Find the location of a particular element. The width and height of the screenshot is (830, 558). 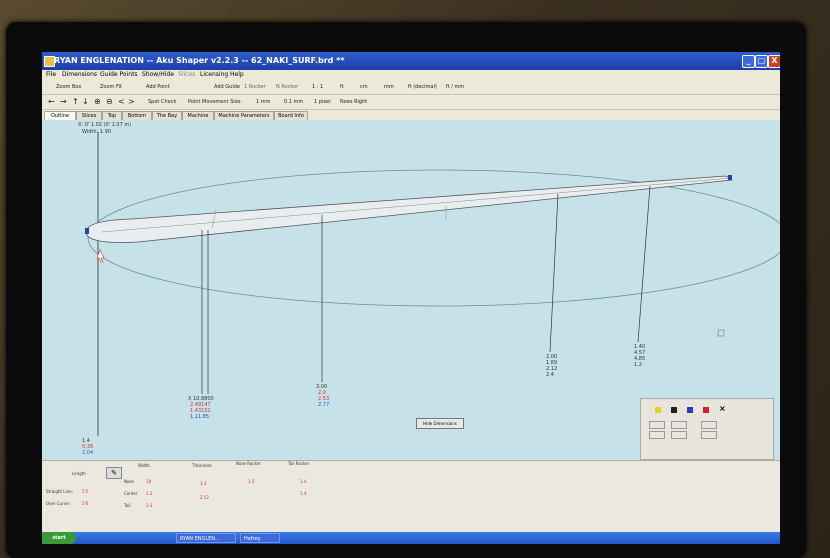

menu-help: Help is located at coordinates (237, 74).